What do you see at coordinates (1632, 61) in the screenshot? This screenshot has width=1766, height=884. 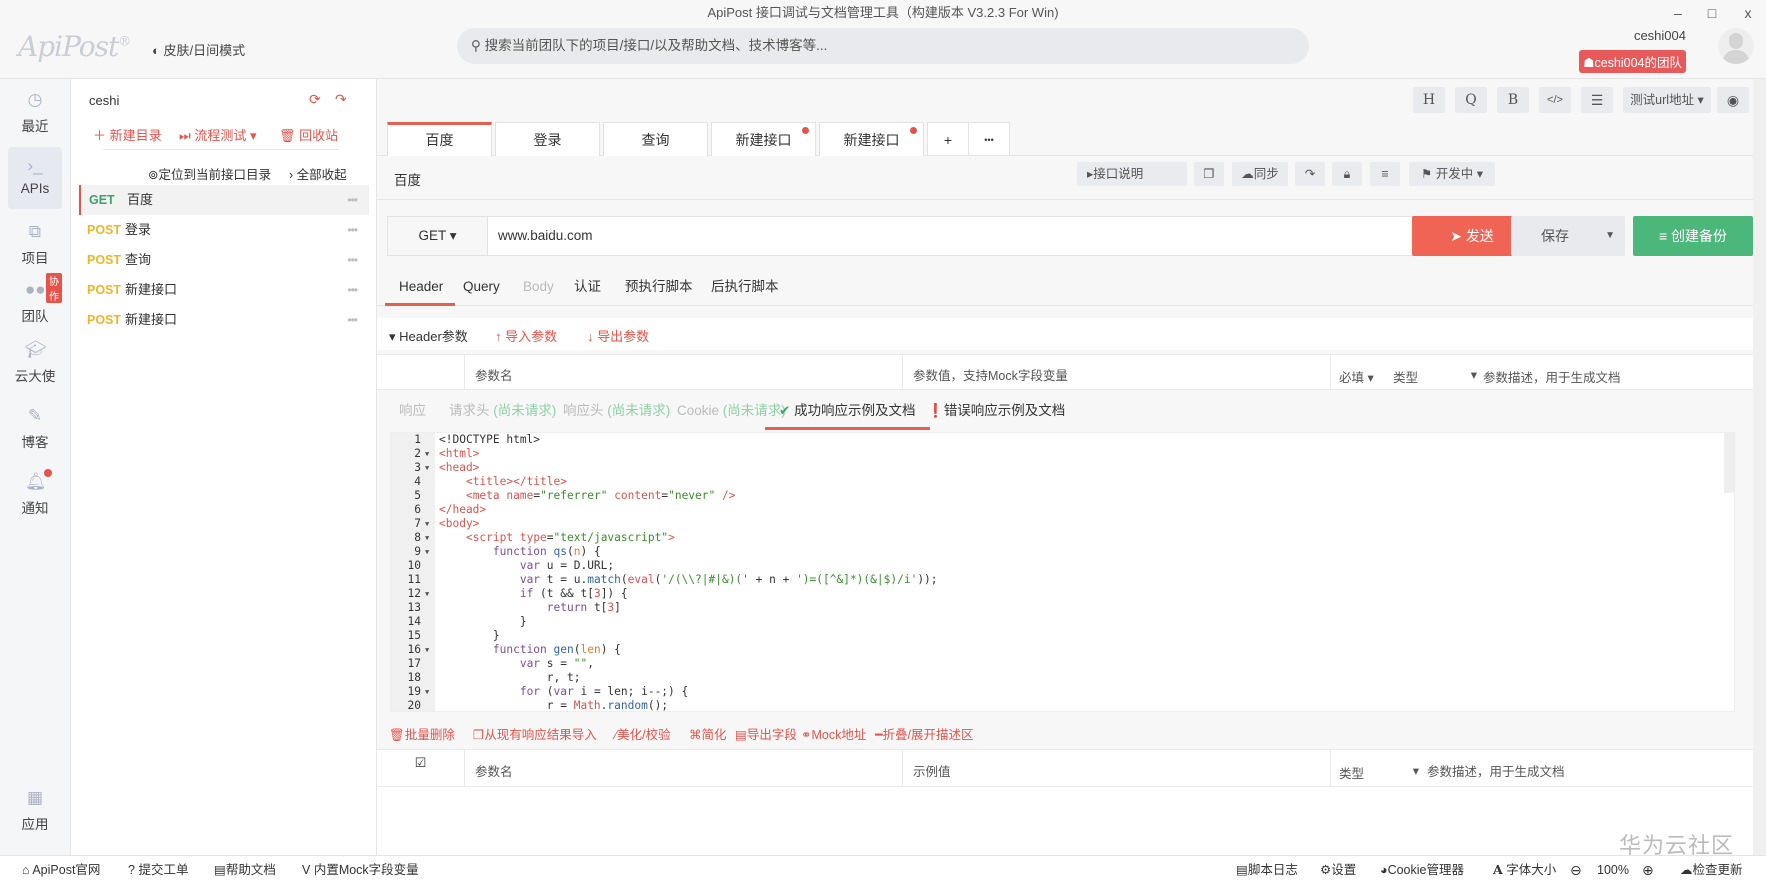 I see `team-badge: ☗ceshi004的团队` at bounding box center [1632, 61].